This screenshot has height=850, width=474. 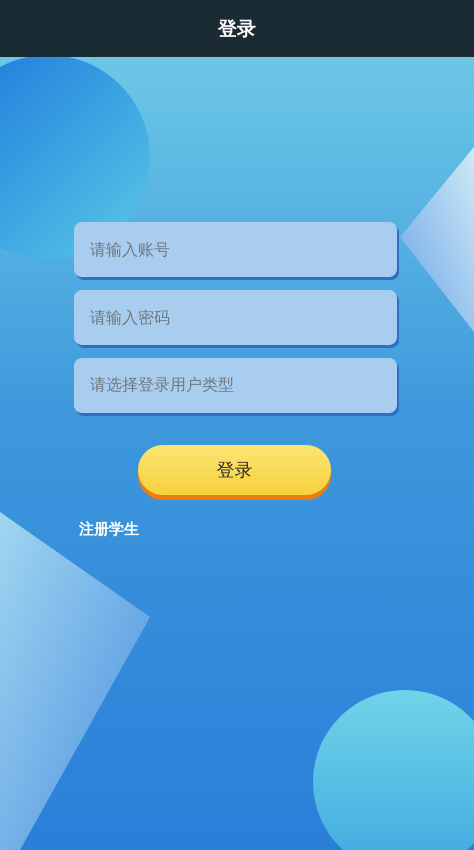 I want to click on password-field: 请输入密码, so click(x=235, y=317).